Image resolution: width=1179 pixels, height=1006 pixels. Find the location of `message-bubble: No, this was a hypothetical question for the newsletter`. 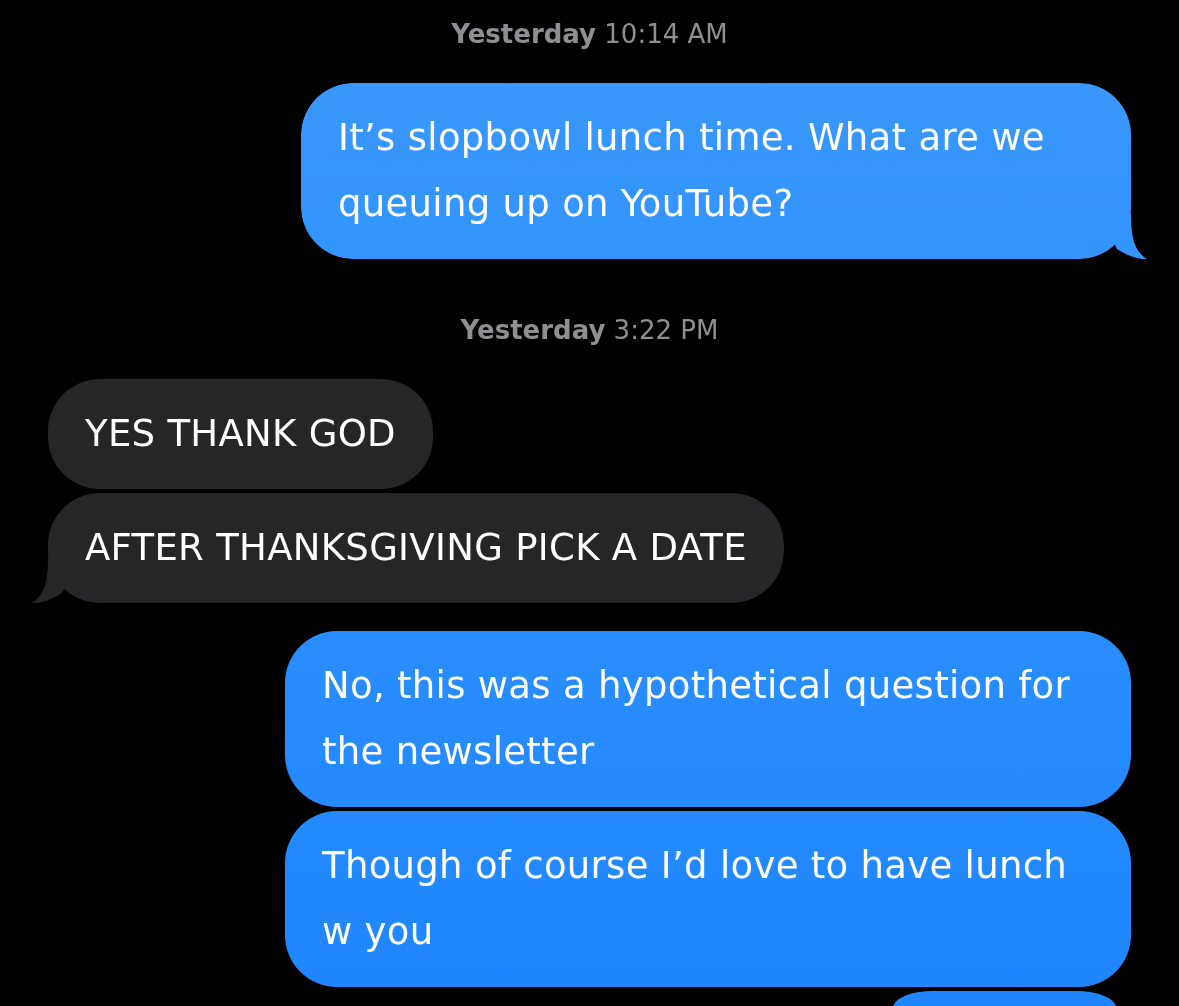

message-bubble: No, this was a hypothetical question for the newsletter is located at coordinates (708, 719).